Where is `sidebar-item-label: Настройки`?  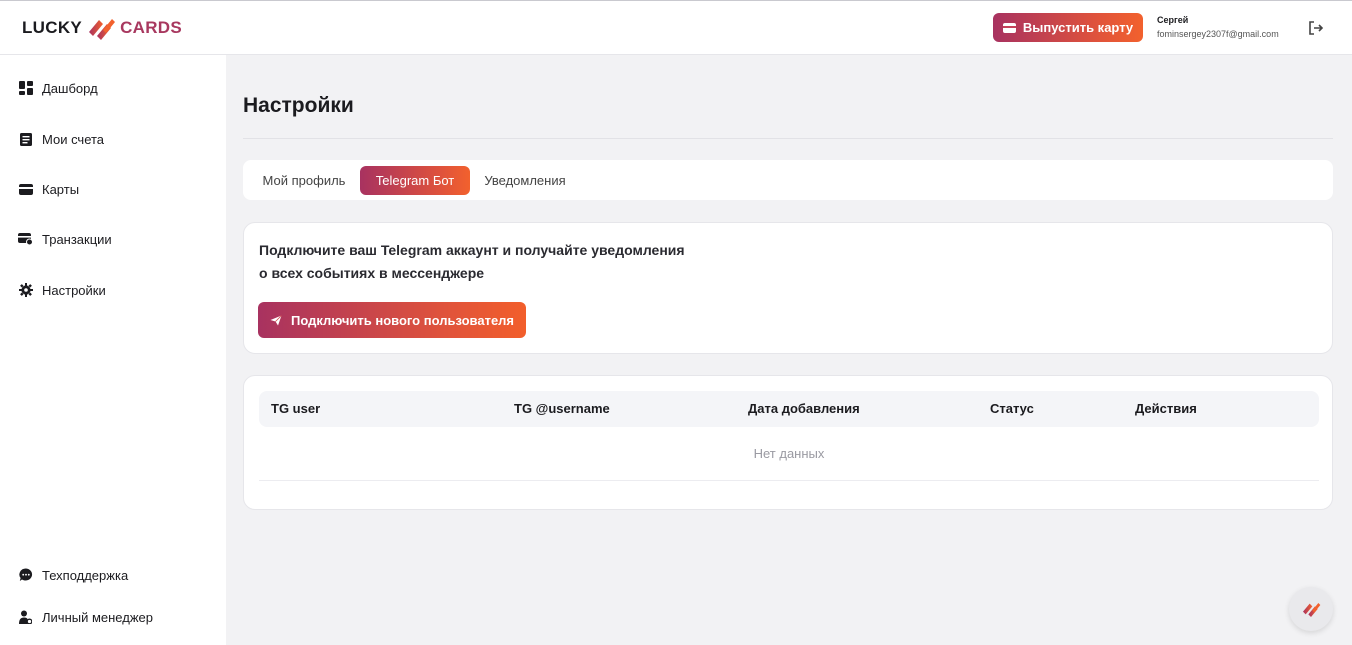
sidebar-item-label: Настройки is located at coordinates (74, 290).